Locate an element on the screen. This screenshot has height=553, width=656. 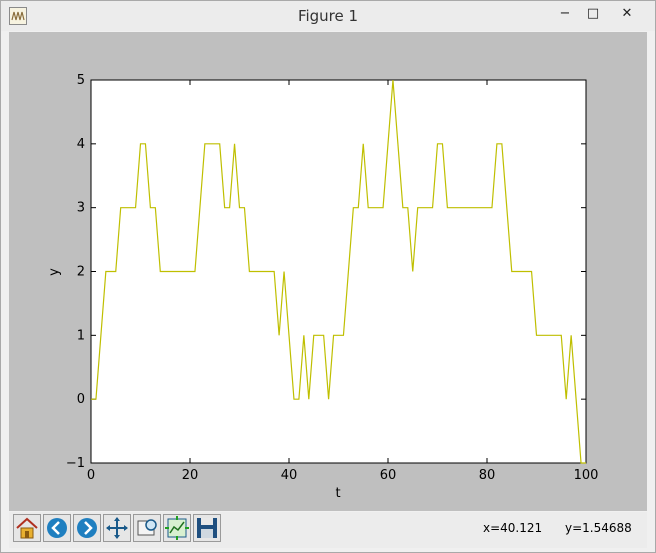
subplots-icon is located at coordinates (177, 528).